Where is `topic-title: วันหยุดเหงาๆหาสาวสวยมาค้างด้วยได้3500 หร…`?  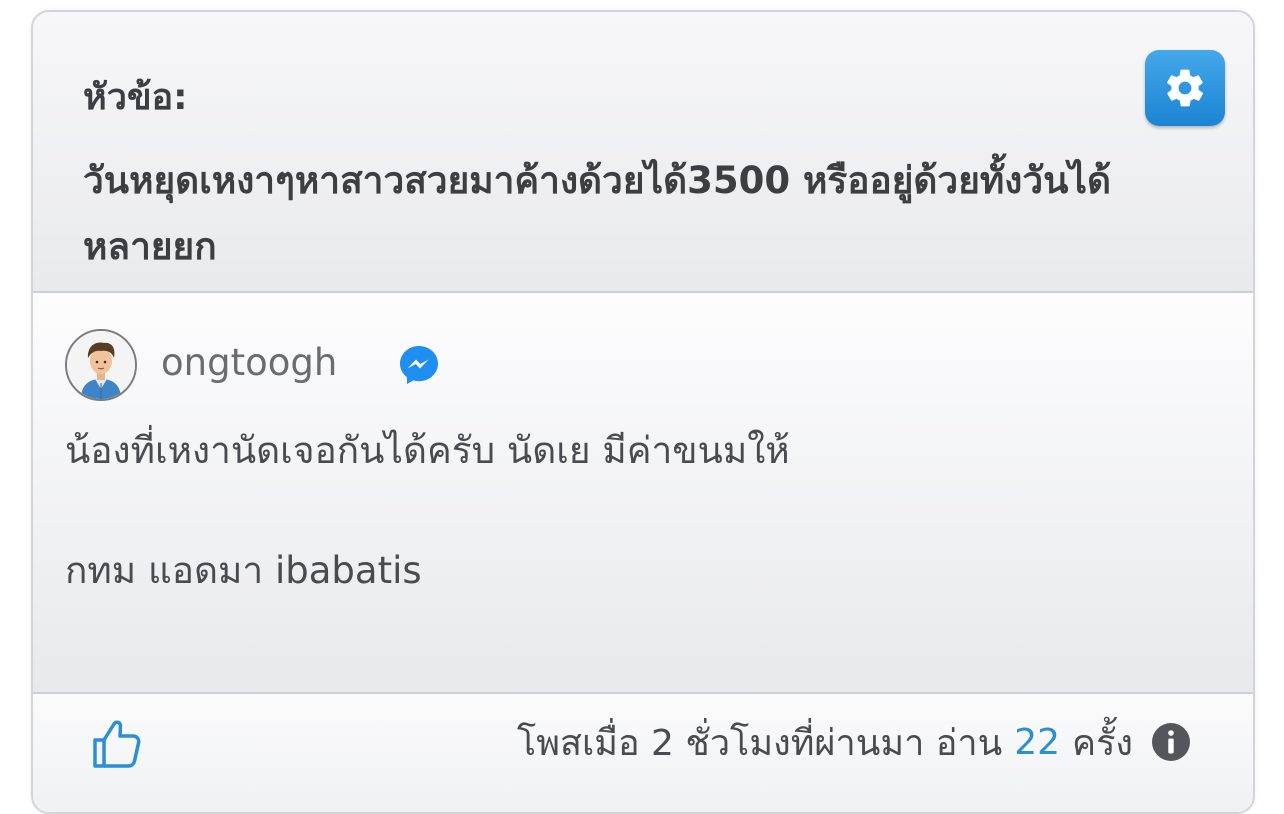
topic-title: วันหยุดเหงาๆหาสาวสวยมาค้างด้วยได้3500 หร… is located at coordinates (597, 213).